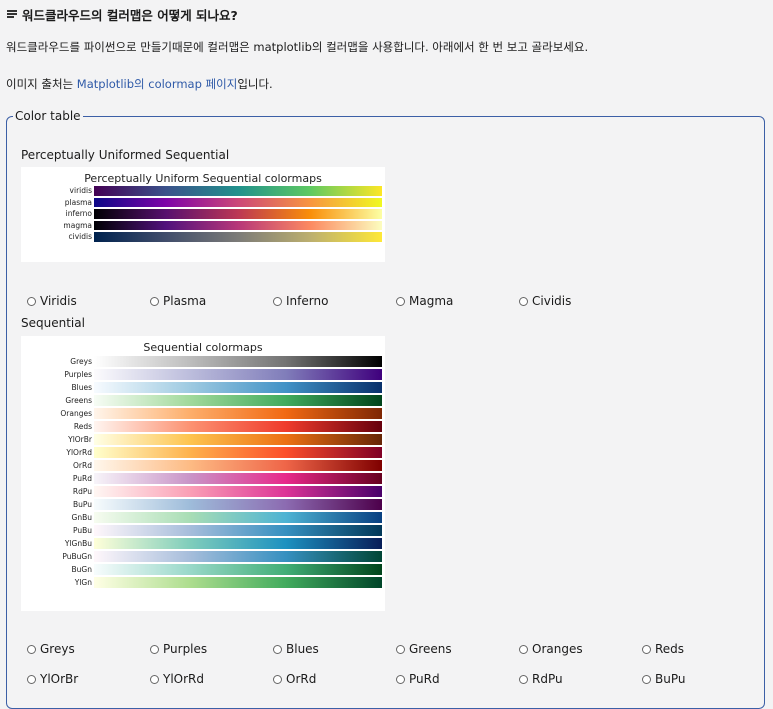  I want to click on colormap-name: Oranges, so click(76, 413).